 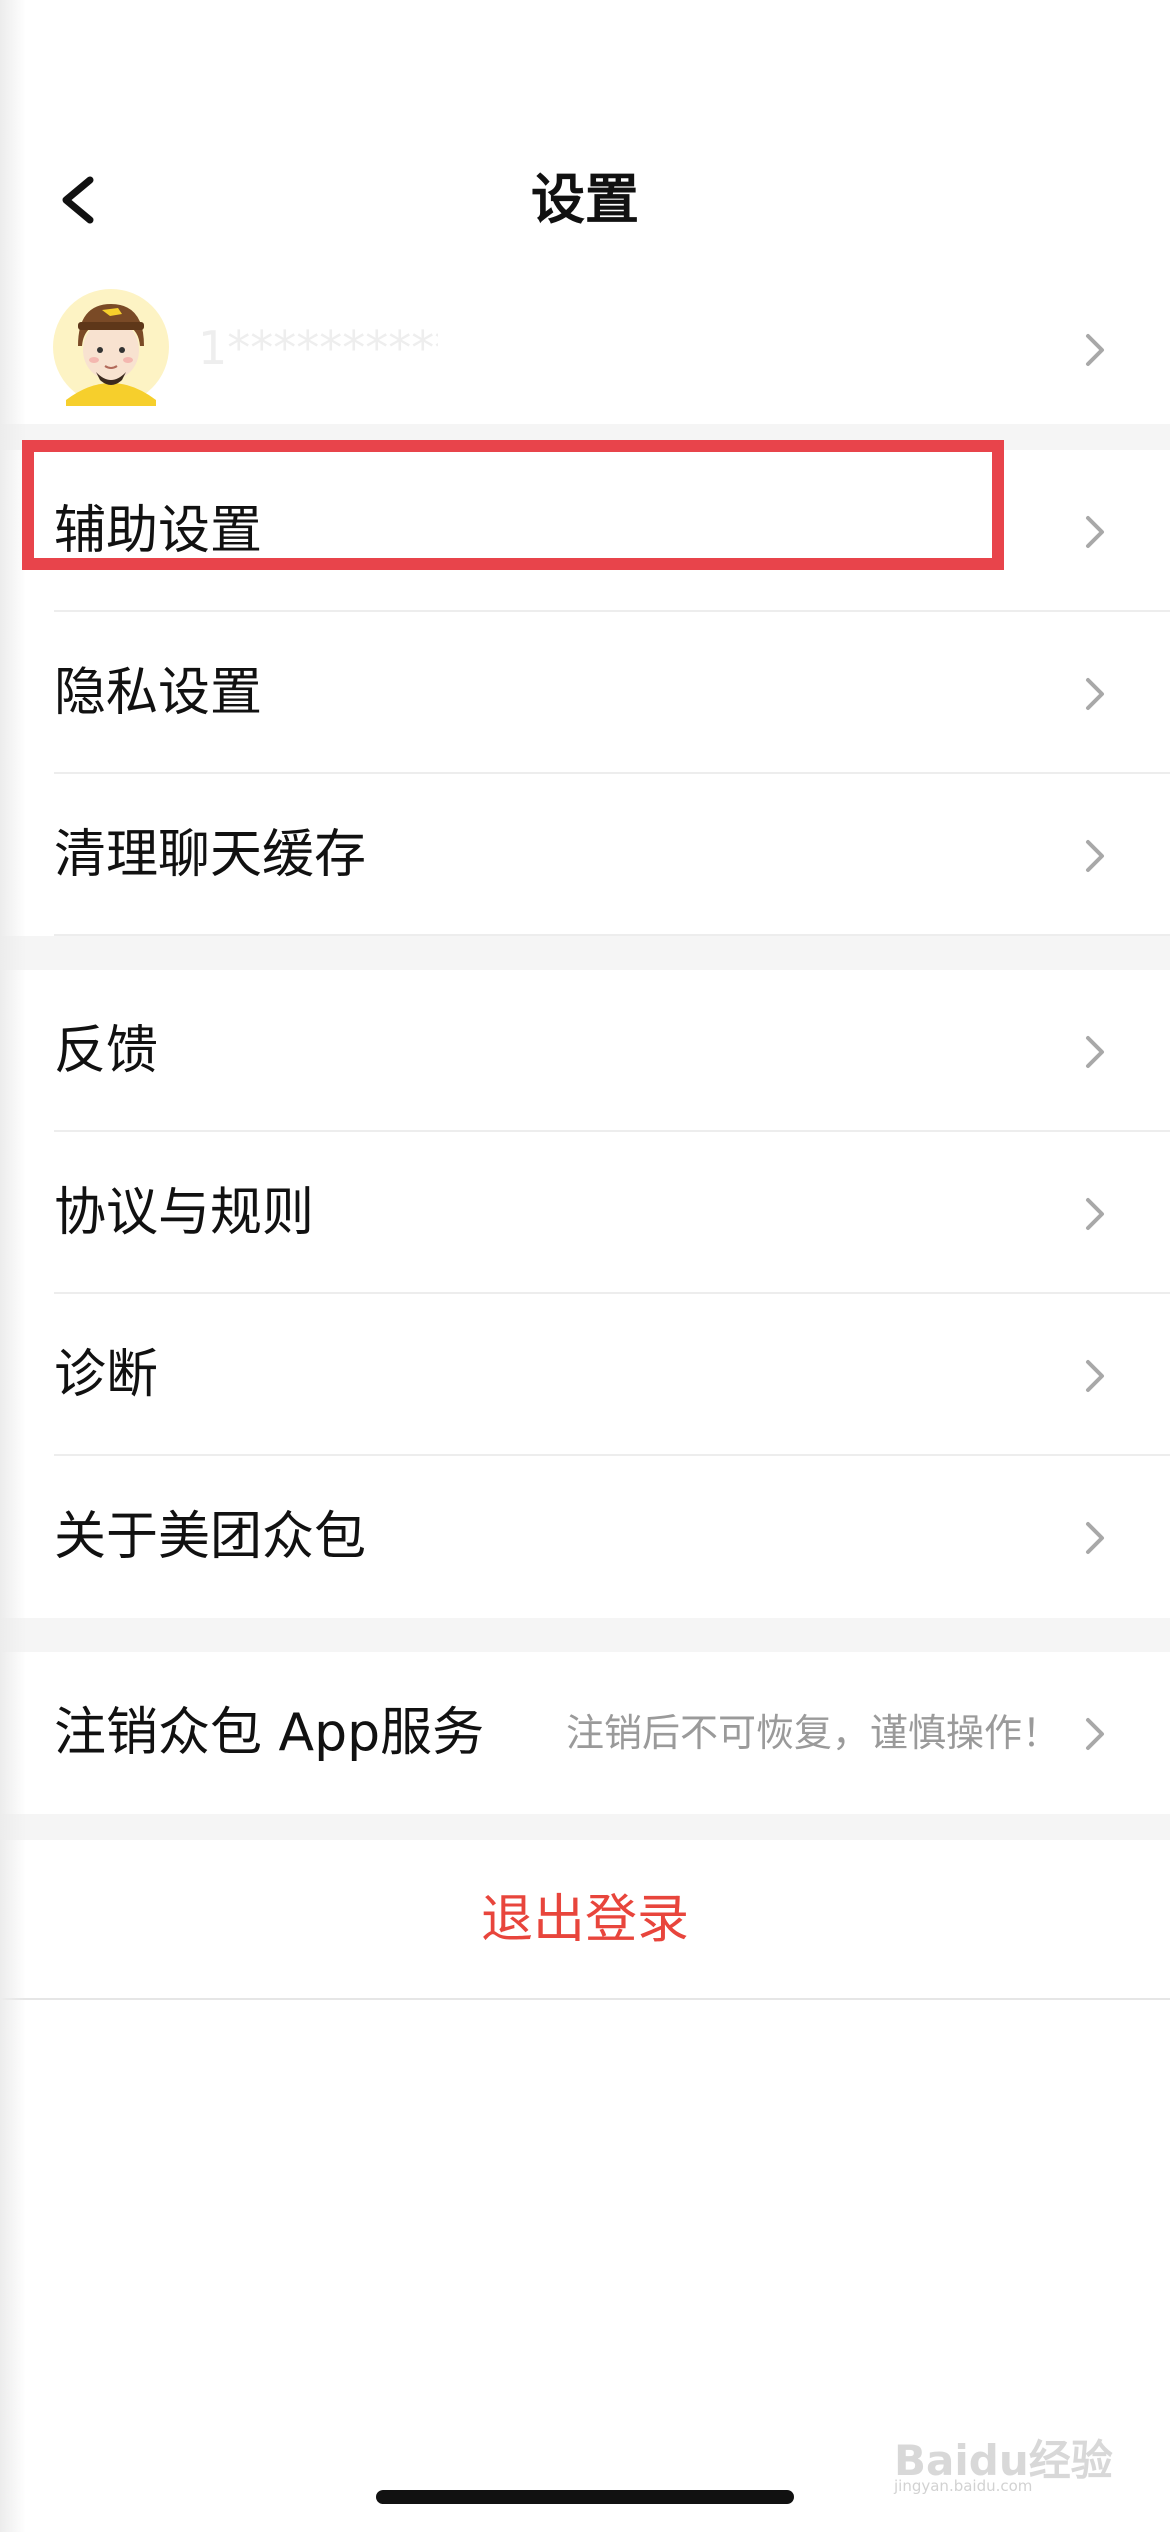 I want to click on row-label: 诊断, so click(x=106, y=1375).